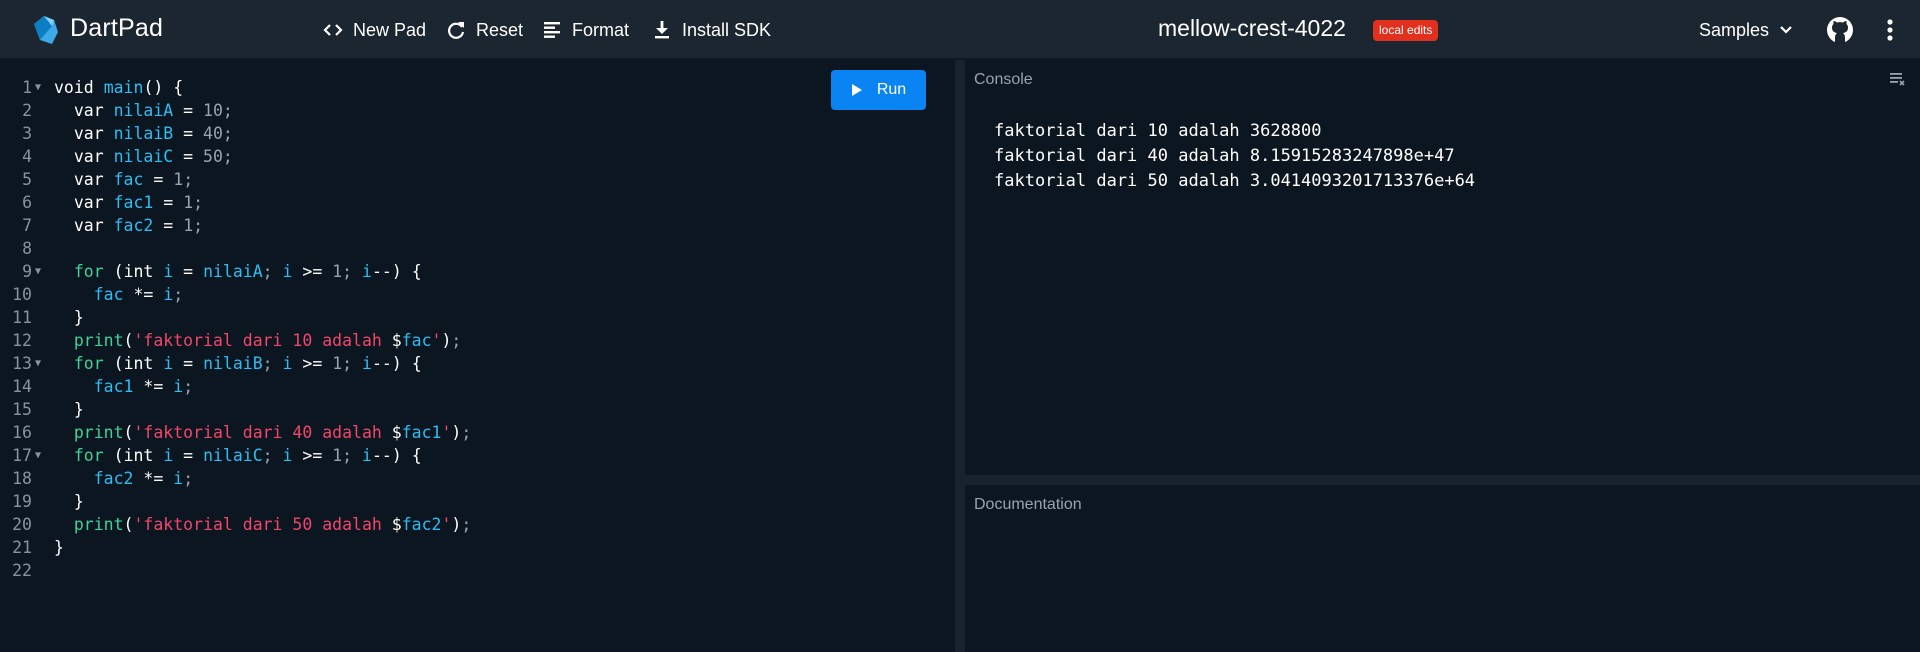  Describe the element at coordinates (856, 90) in the screenshot. I see `play-icon` at that location.